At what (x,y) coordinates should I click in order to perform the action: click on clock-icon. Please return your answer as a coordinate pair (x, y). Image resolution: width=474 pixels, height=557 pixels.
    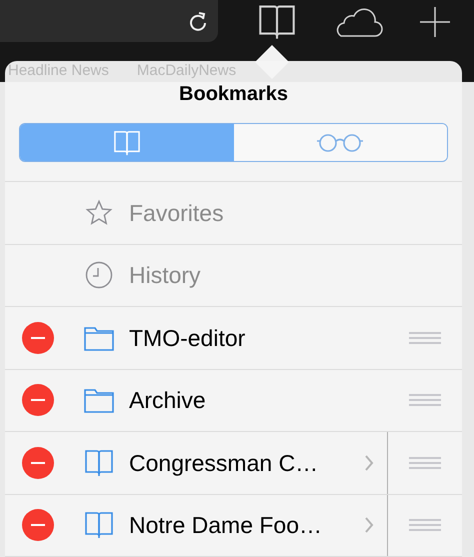
    Looking at the image, I should click on (99, 275).